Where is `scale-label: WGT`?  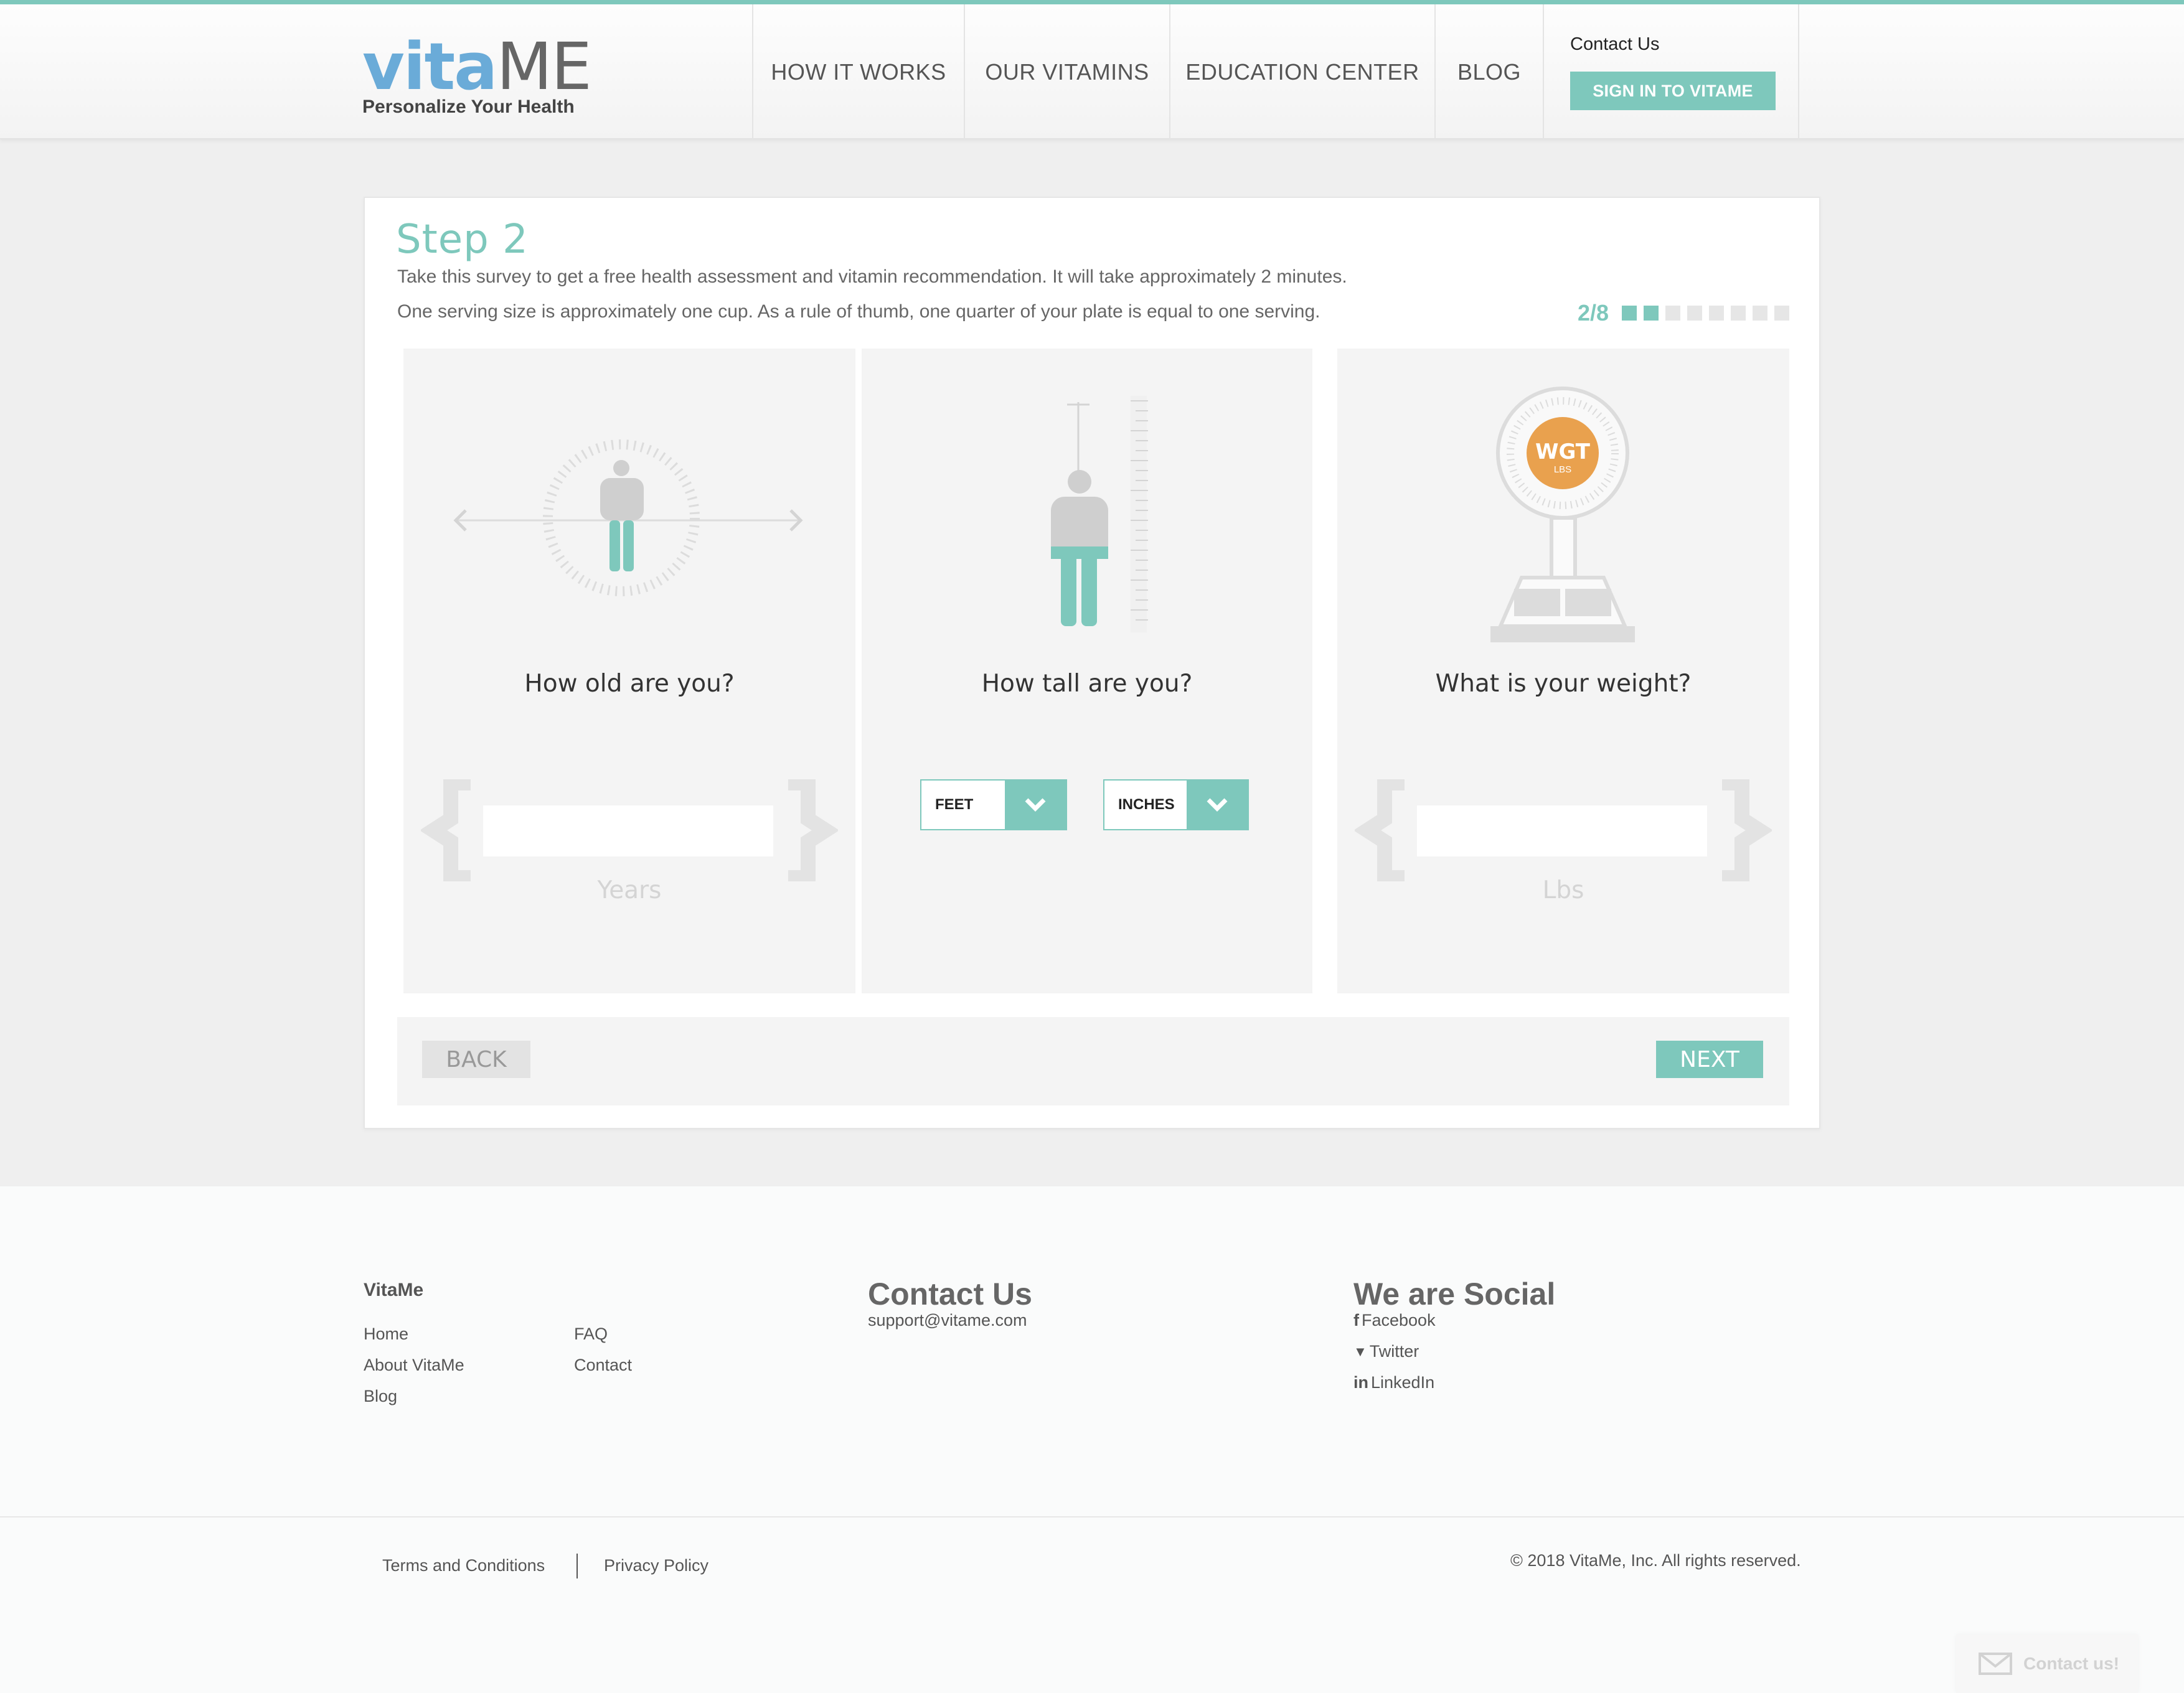 scale-label: WGT is located at coordinates (1563, 451).